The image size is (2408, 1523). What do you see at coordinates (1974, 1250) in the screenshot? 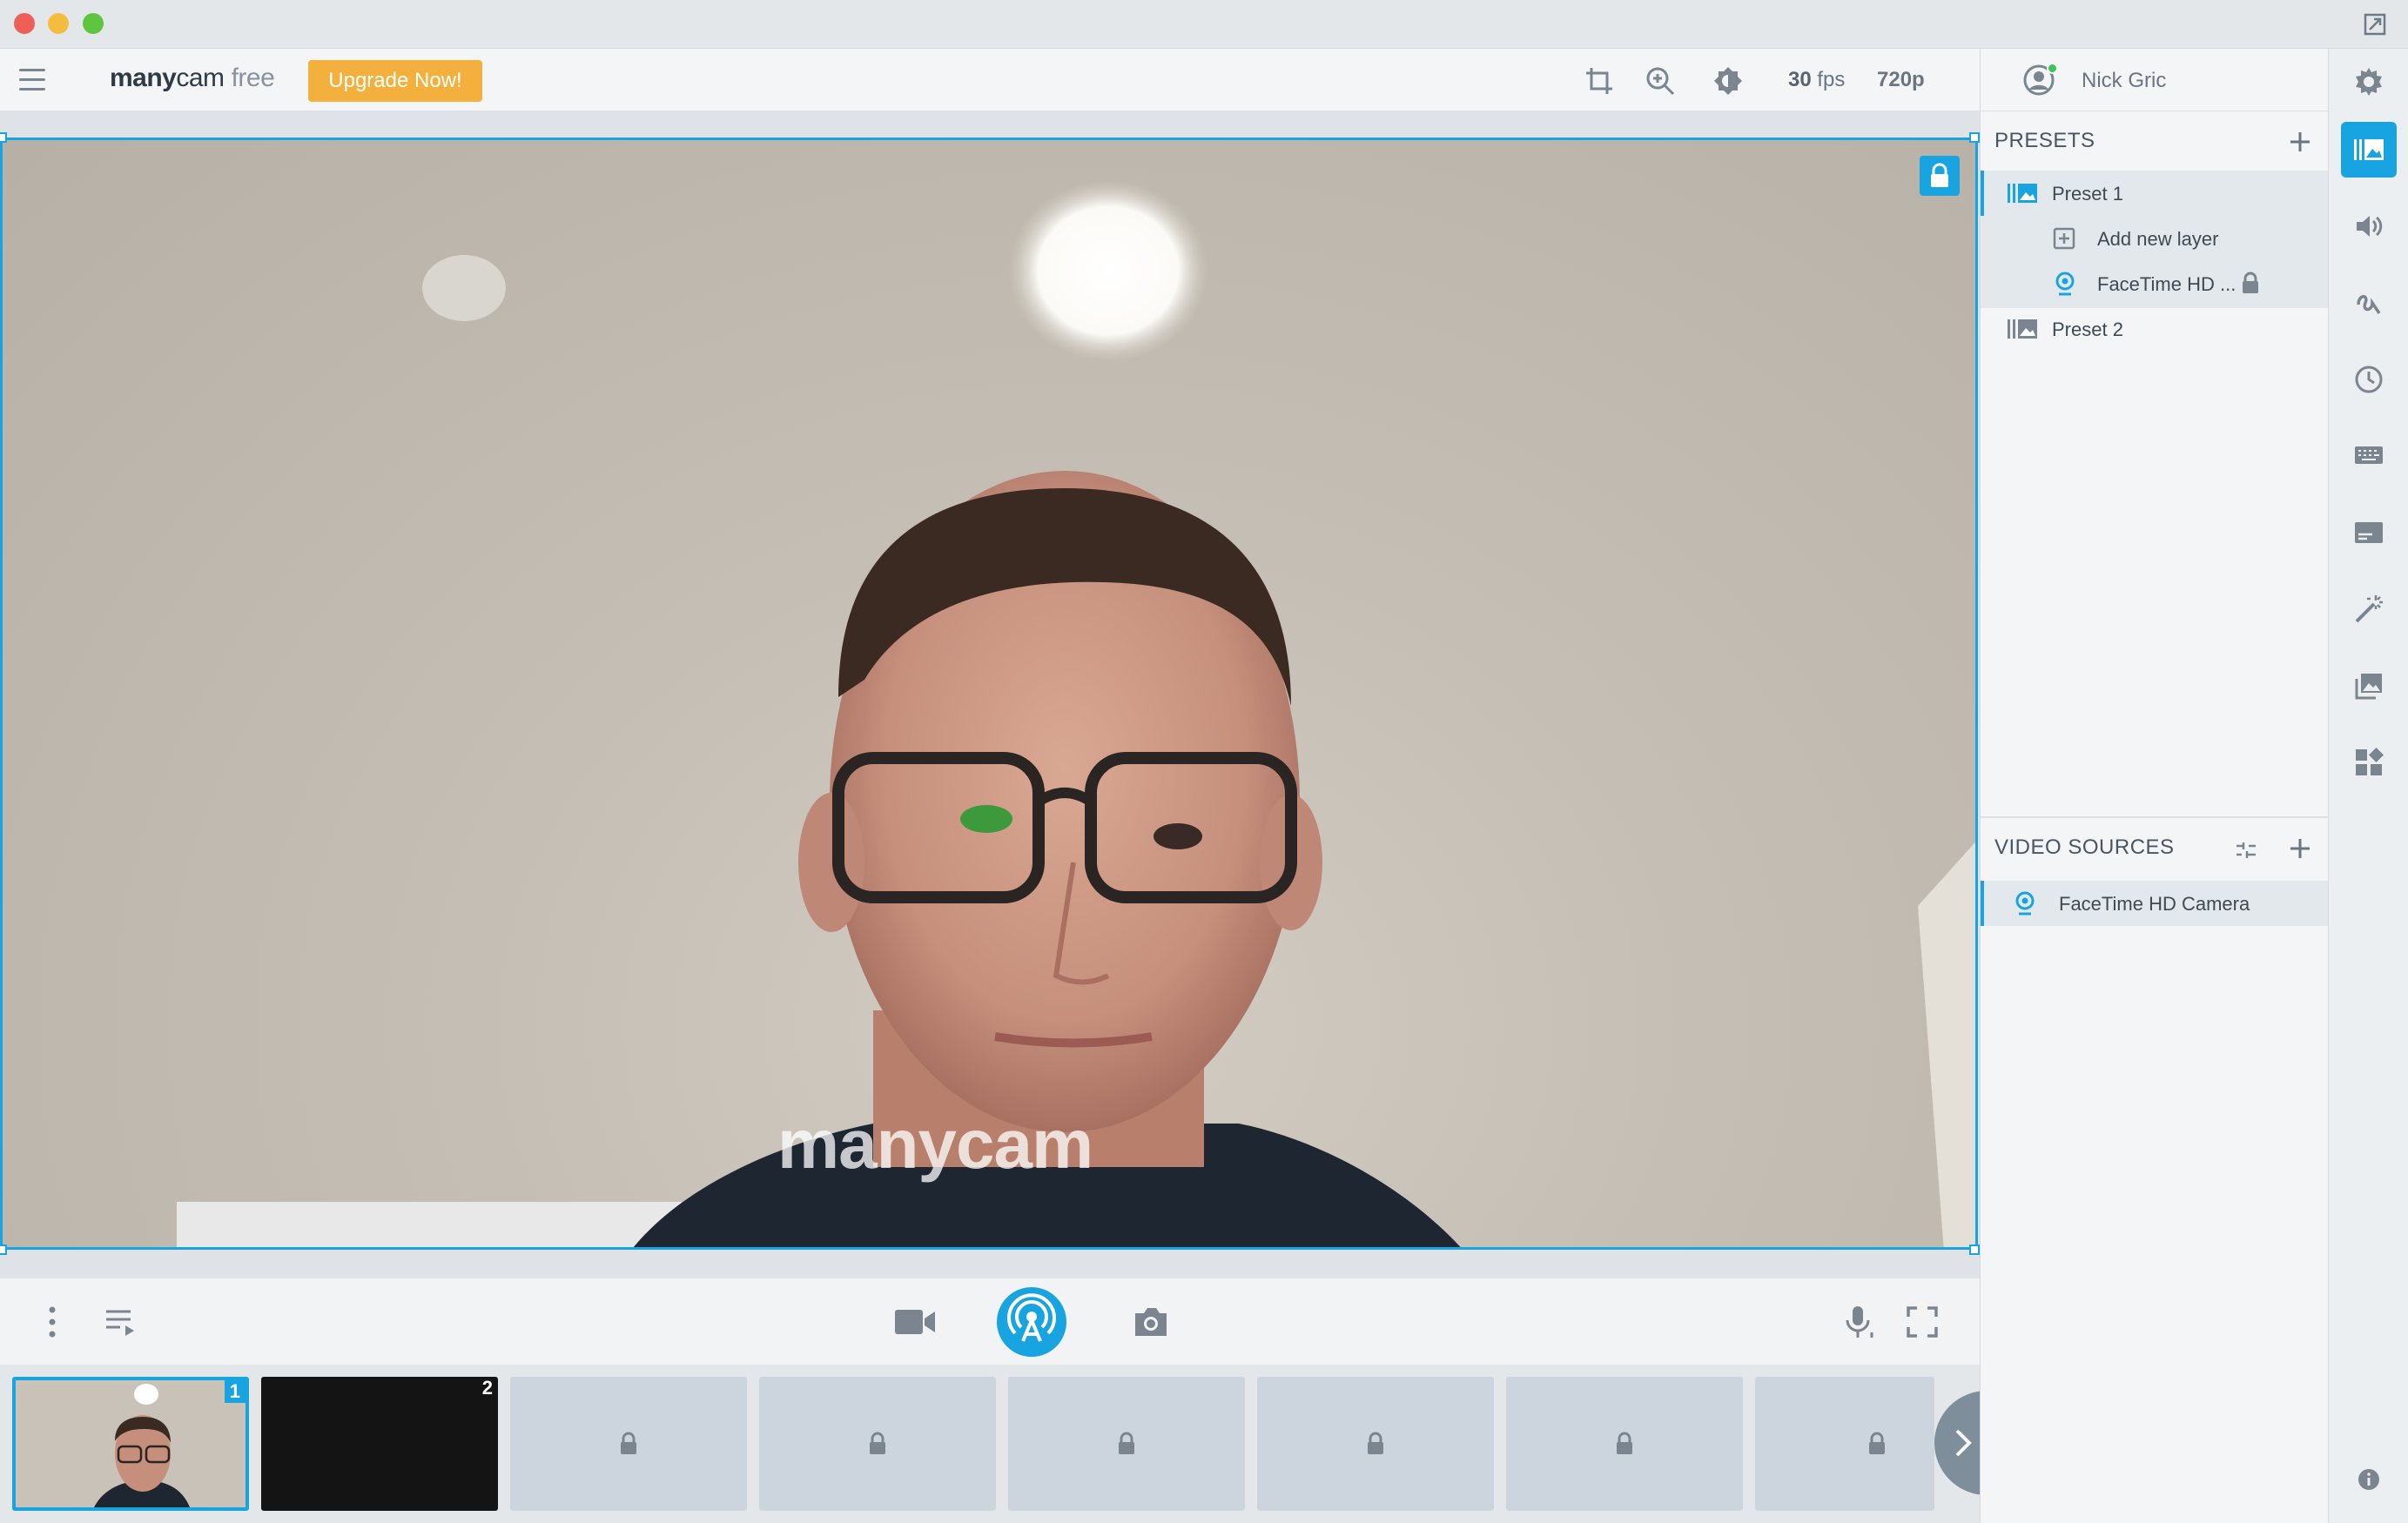
I see `resize-handle-bottom-right` at bounding box center [1974, 1250].